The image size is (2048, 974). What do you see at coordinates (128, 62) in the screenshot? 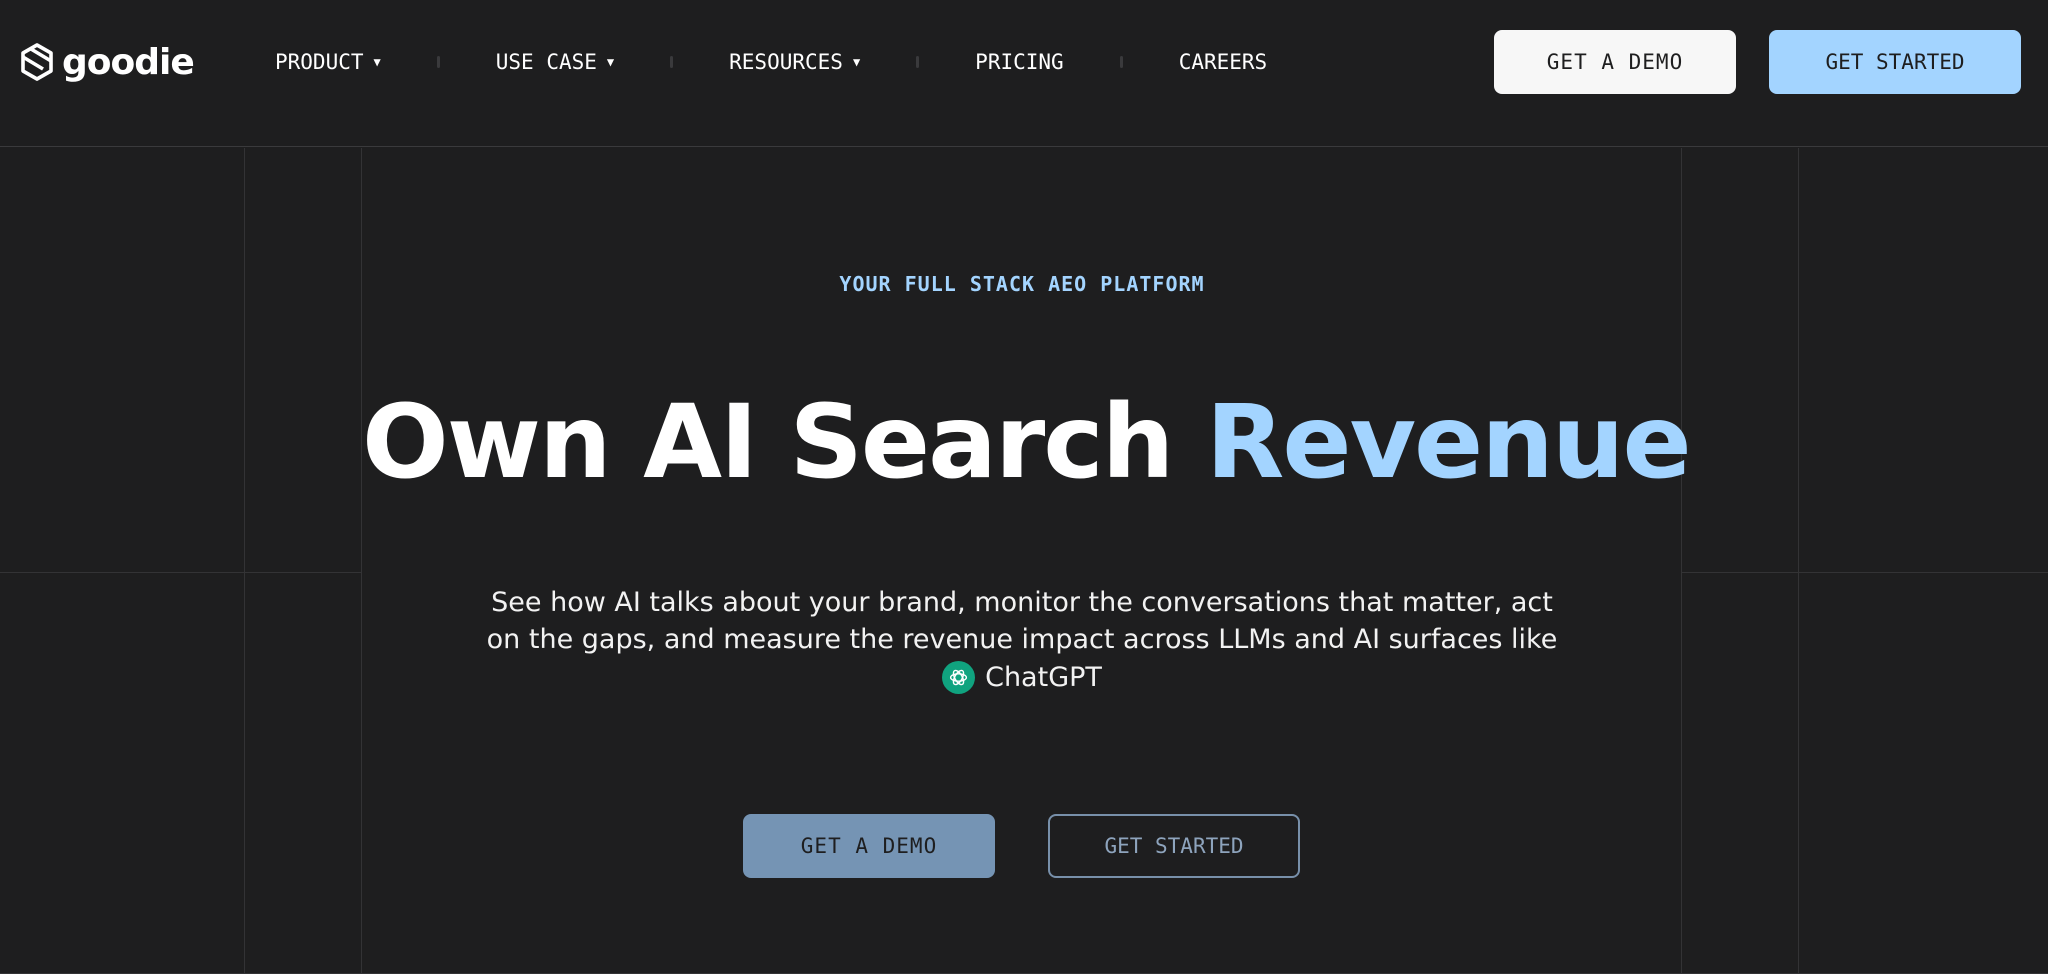
I see `logo-text: goodie` at bounding box center [128, 62].